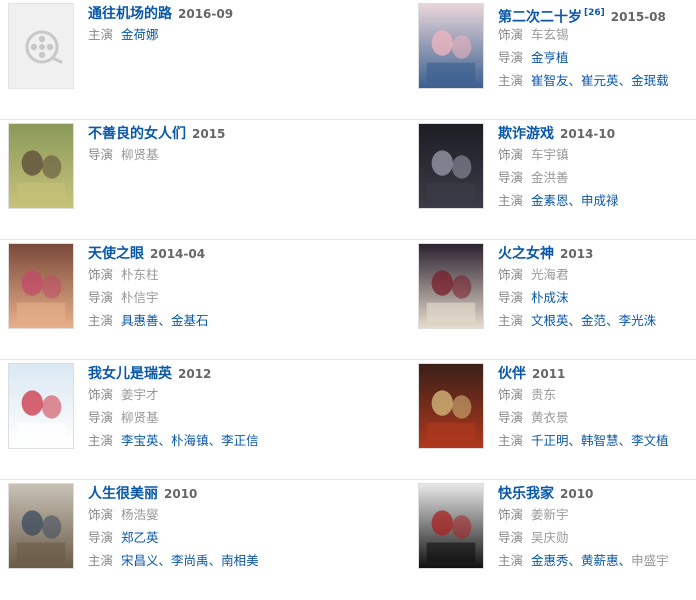  What do you see at coordinates (130, 14) in the screenshot?
I see `movie-title-link: 通往机场的路` at bounding box center [130, 14].